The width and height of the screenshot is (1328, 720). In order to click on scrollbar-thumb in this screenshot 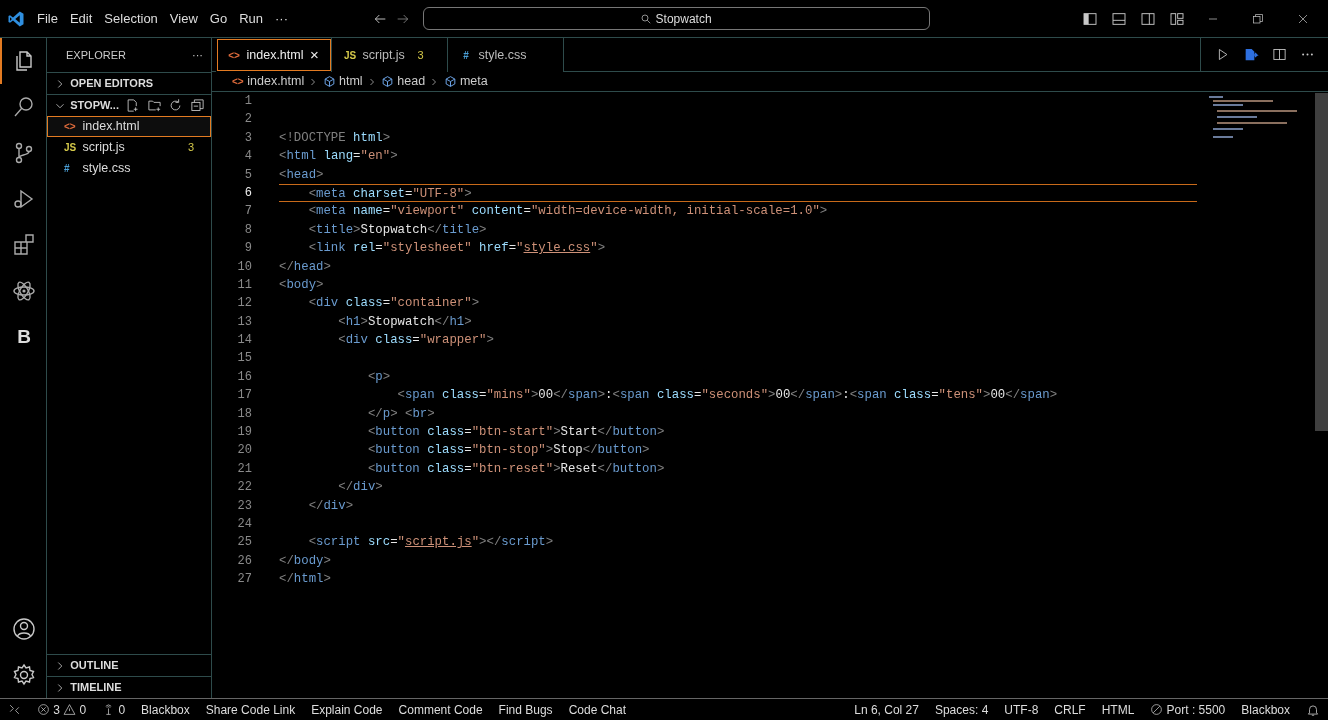, I will do `click(1321, 262)`.